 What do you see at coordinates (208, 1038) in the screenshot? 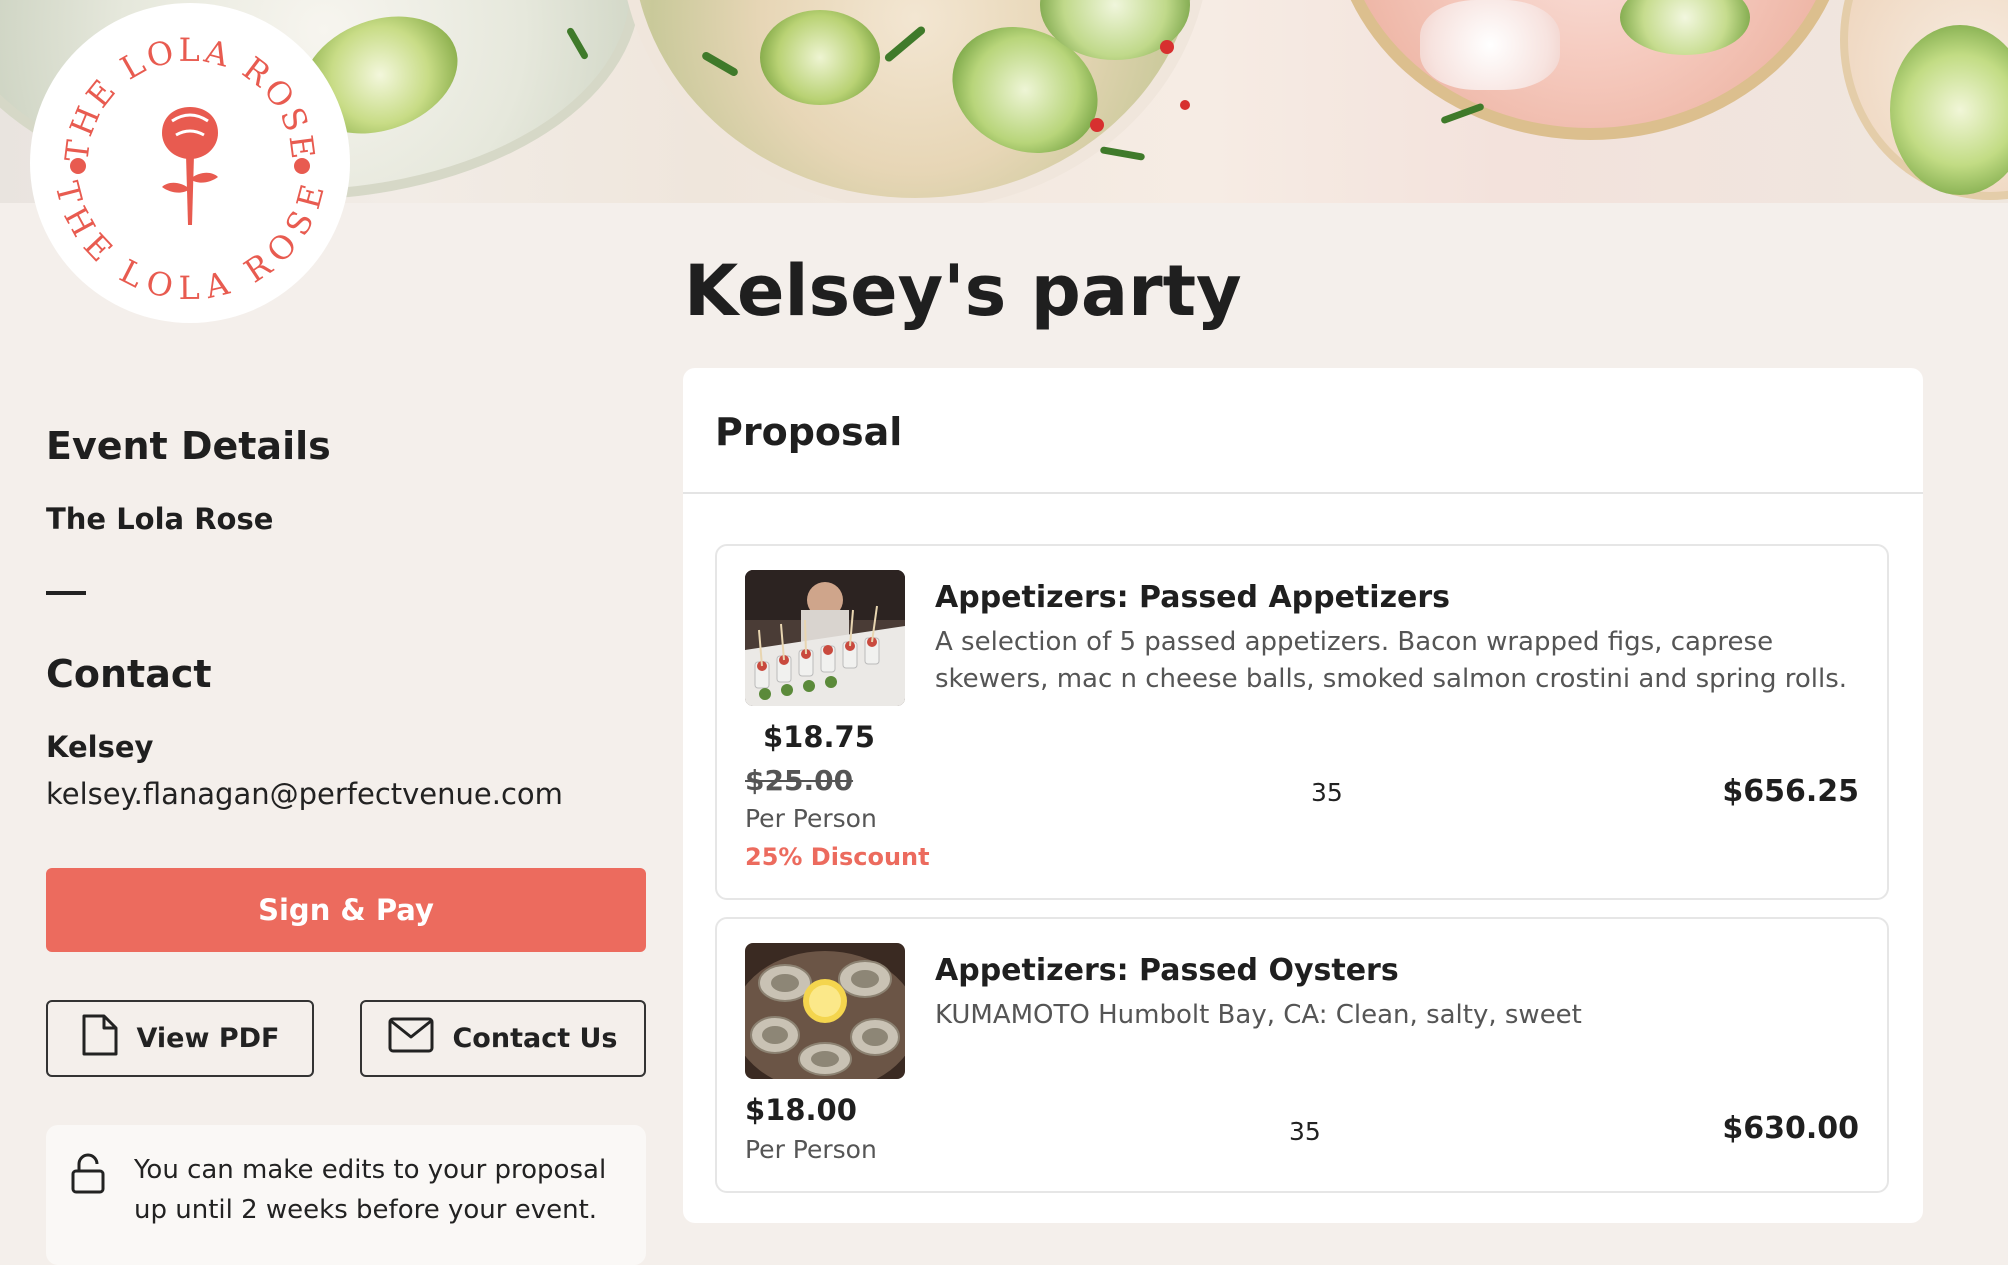
I see `view-pdf-label: View PDF` at bounding box center [208, 1038].